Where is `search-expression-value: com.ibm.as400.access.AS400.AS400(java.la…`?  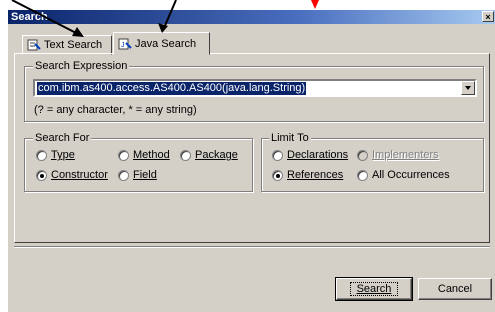
search-expression-value: com.ibm.as400.access.AS400.AS400(java.la… is located at coordinates (172, 88).